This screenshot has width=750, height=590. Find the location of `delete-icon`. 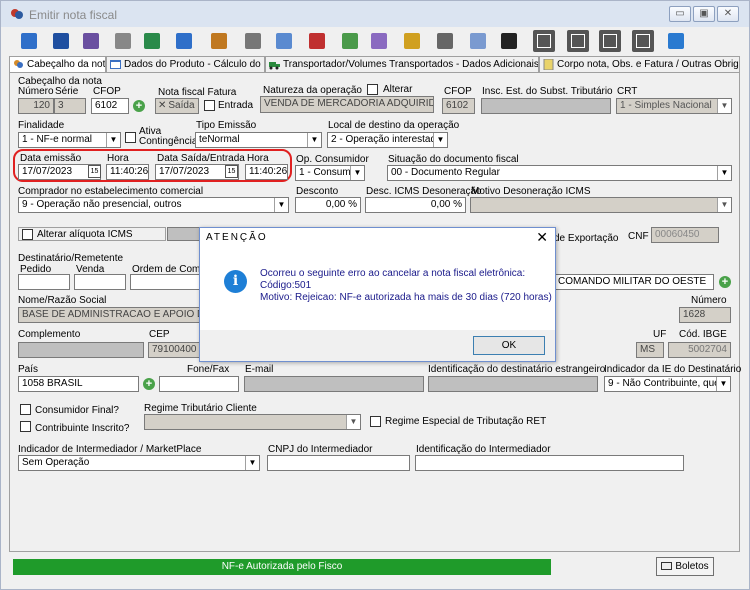

delete-icon is located at coordinates (123, 41).